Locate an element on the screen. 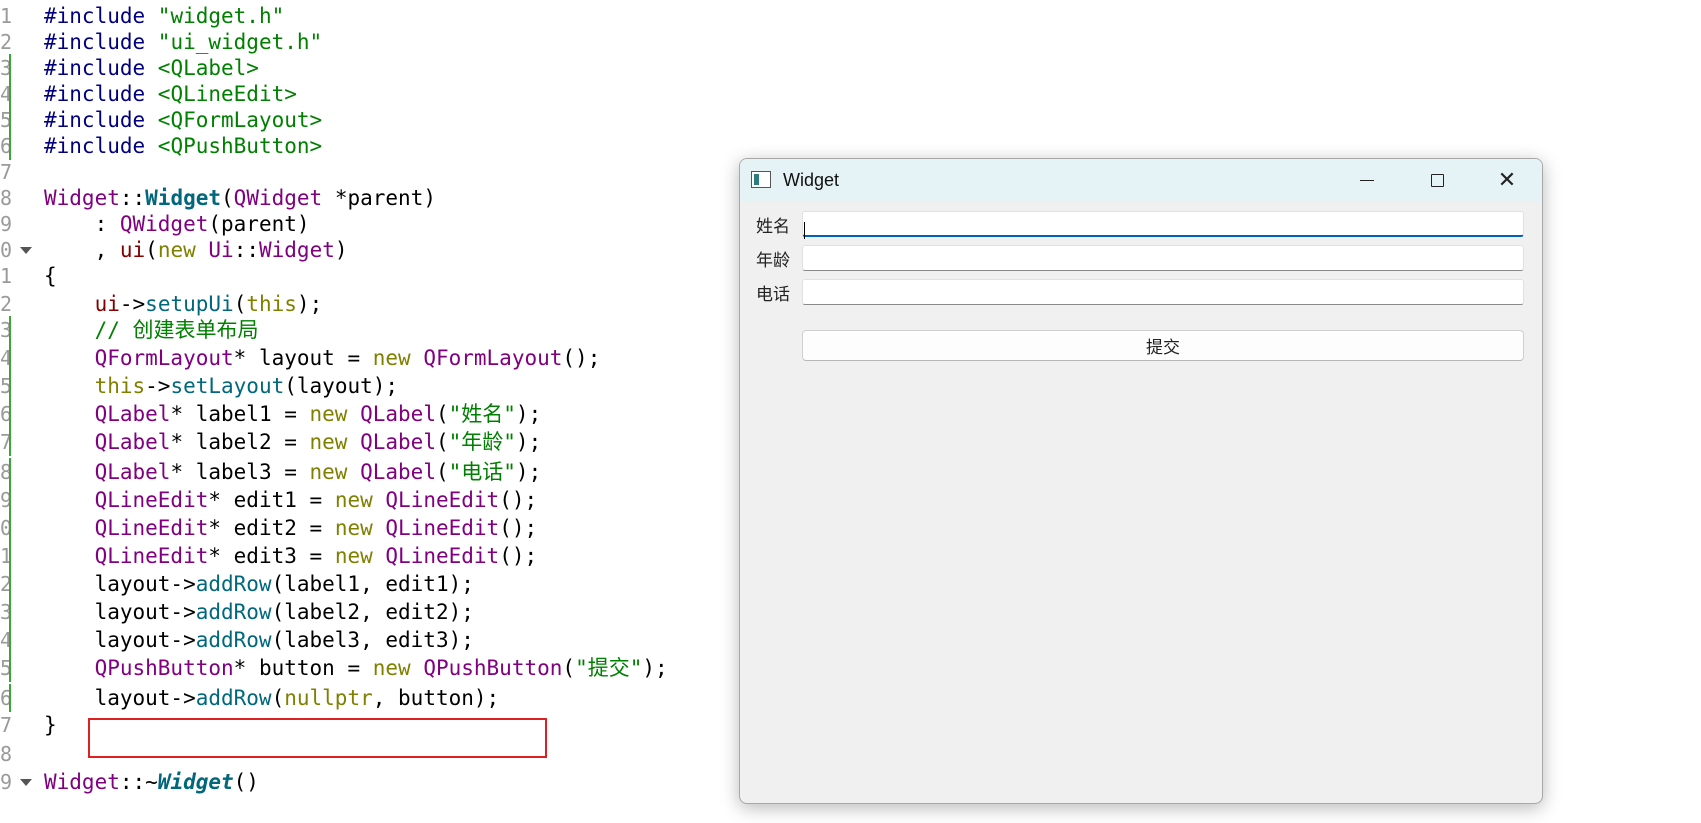 The image size is (1701, 823). code-token: QPushButton is located at coordinates (164, 668).